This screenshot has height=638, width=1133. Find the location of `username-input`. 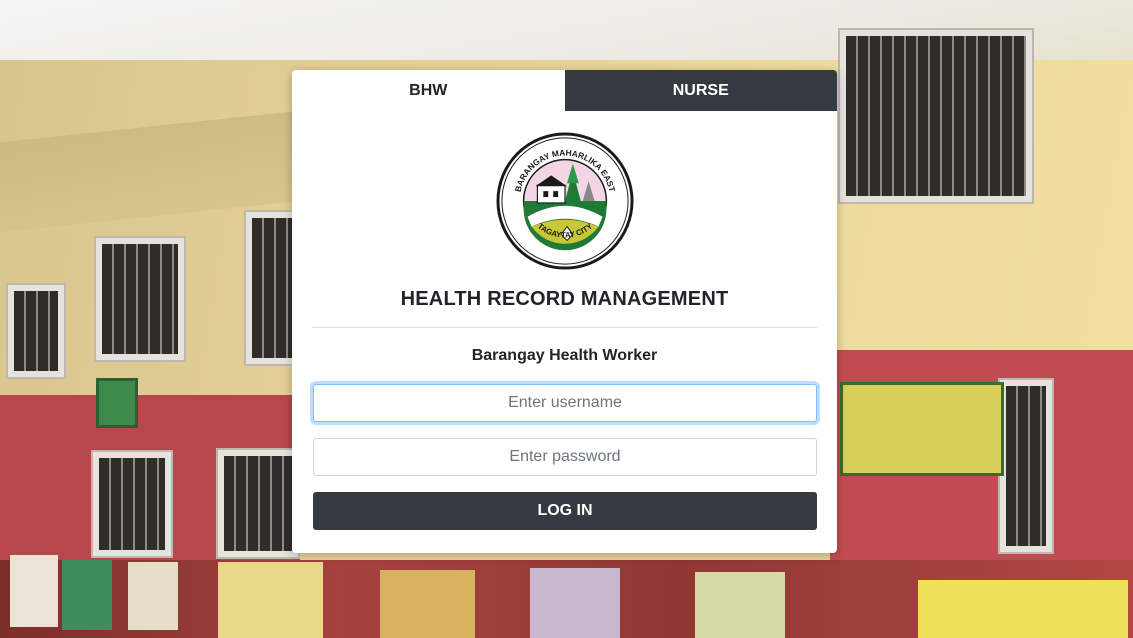

username-input is located at coordinates (565, 403).